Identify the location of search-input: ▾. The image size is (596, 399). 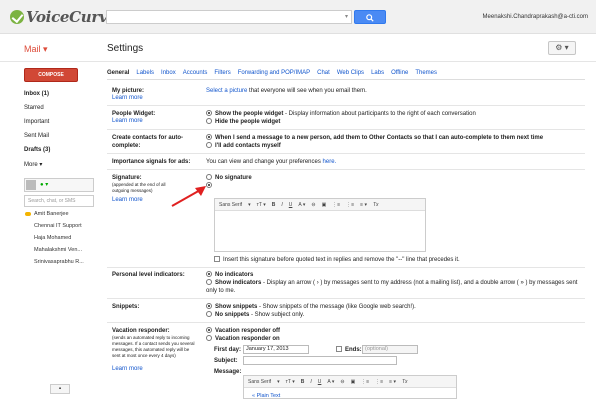
(229, 17).